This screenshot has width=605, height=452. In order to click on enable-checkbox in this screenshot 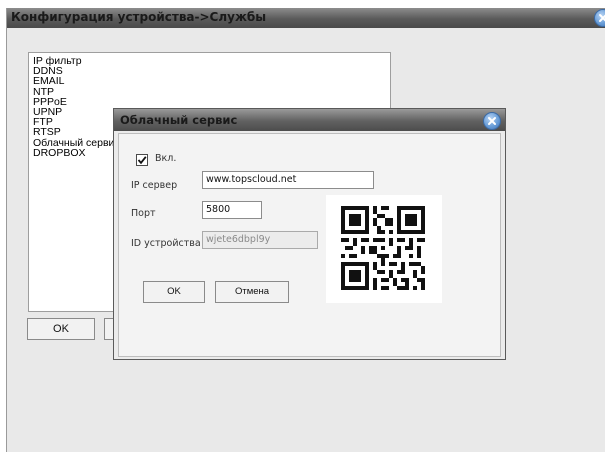, I will do `click(142, 160)`.